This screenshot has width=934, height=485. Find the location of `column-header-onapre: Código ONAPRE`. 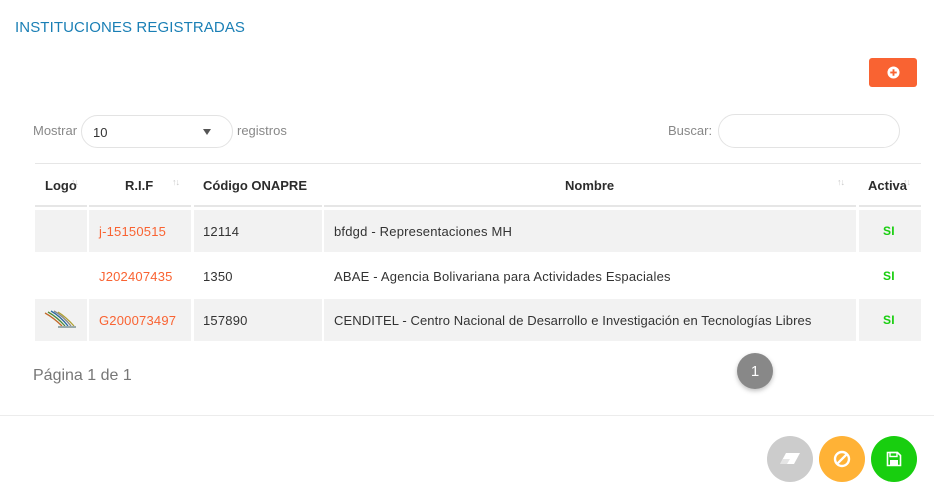

column-header-onapre: Código ONAPRE is located at coordinates (258, 185).